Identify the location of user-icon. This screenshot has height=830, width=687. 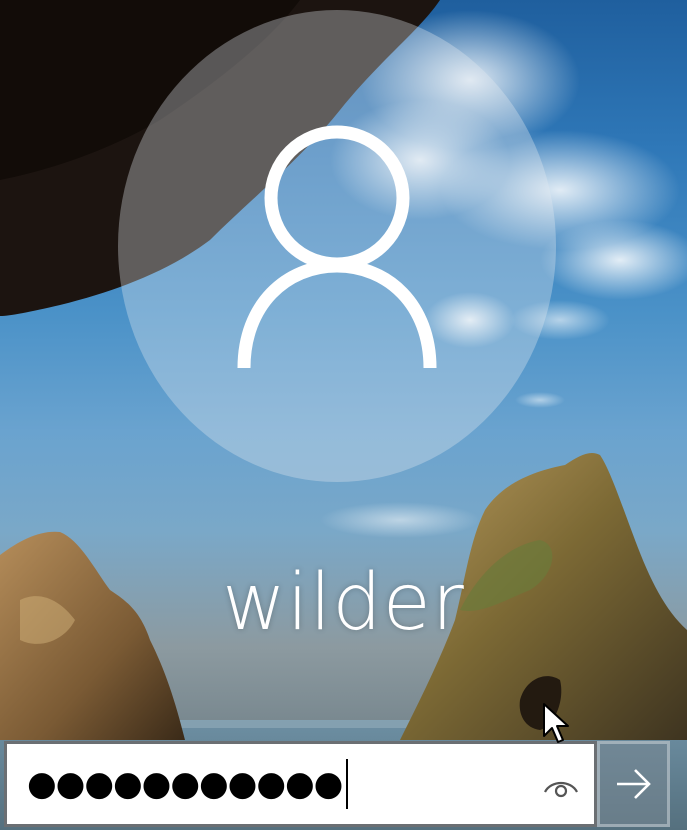
(337, 247).